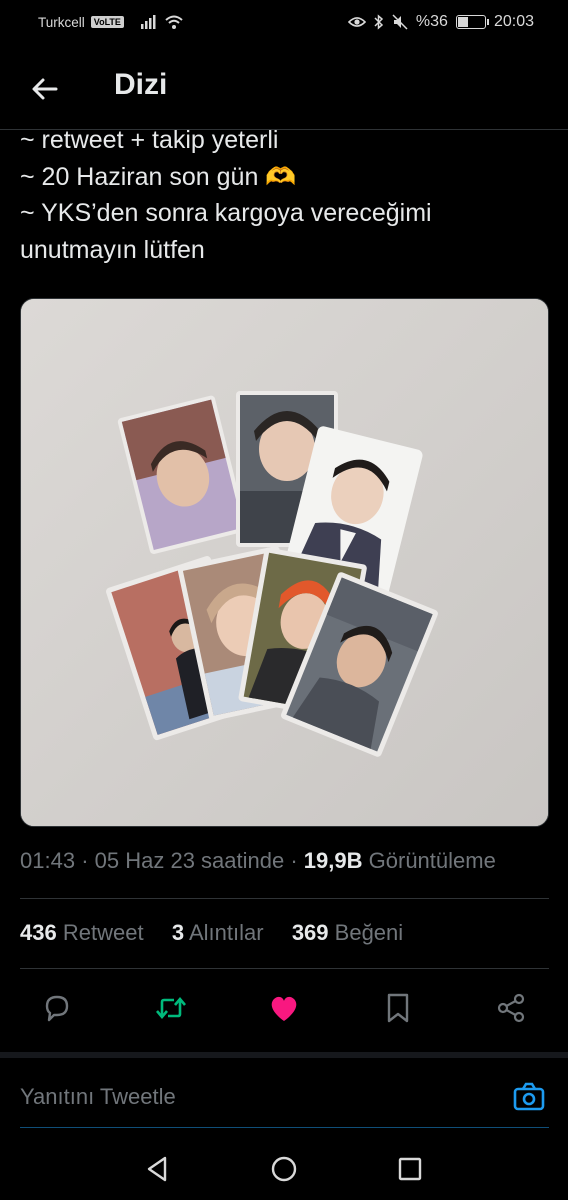 Image resolution: width=568 pixels, height=1200 pixels. What do you see at coordinates (148, 22) in the screenshot?
I see `signal-icon` at bounding box center [148, 22].